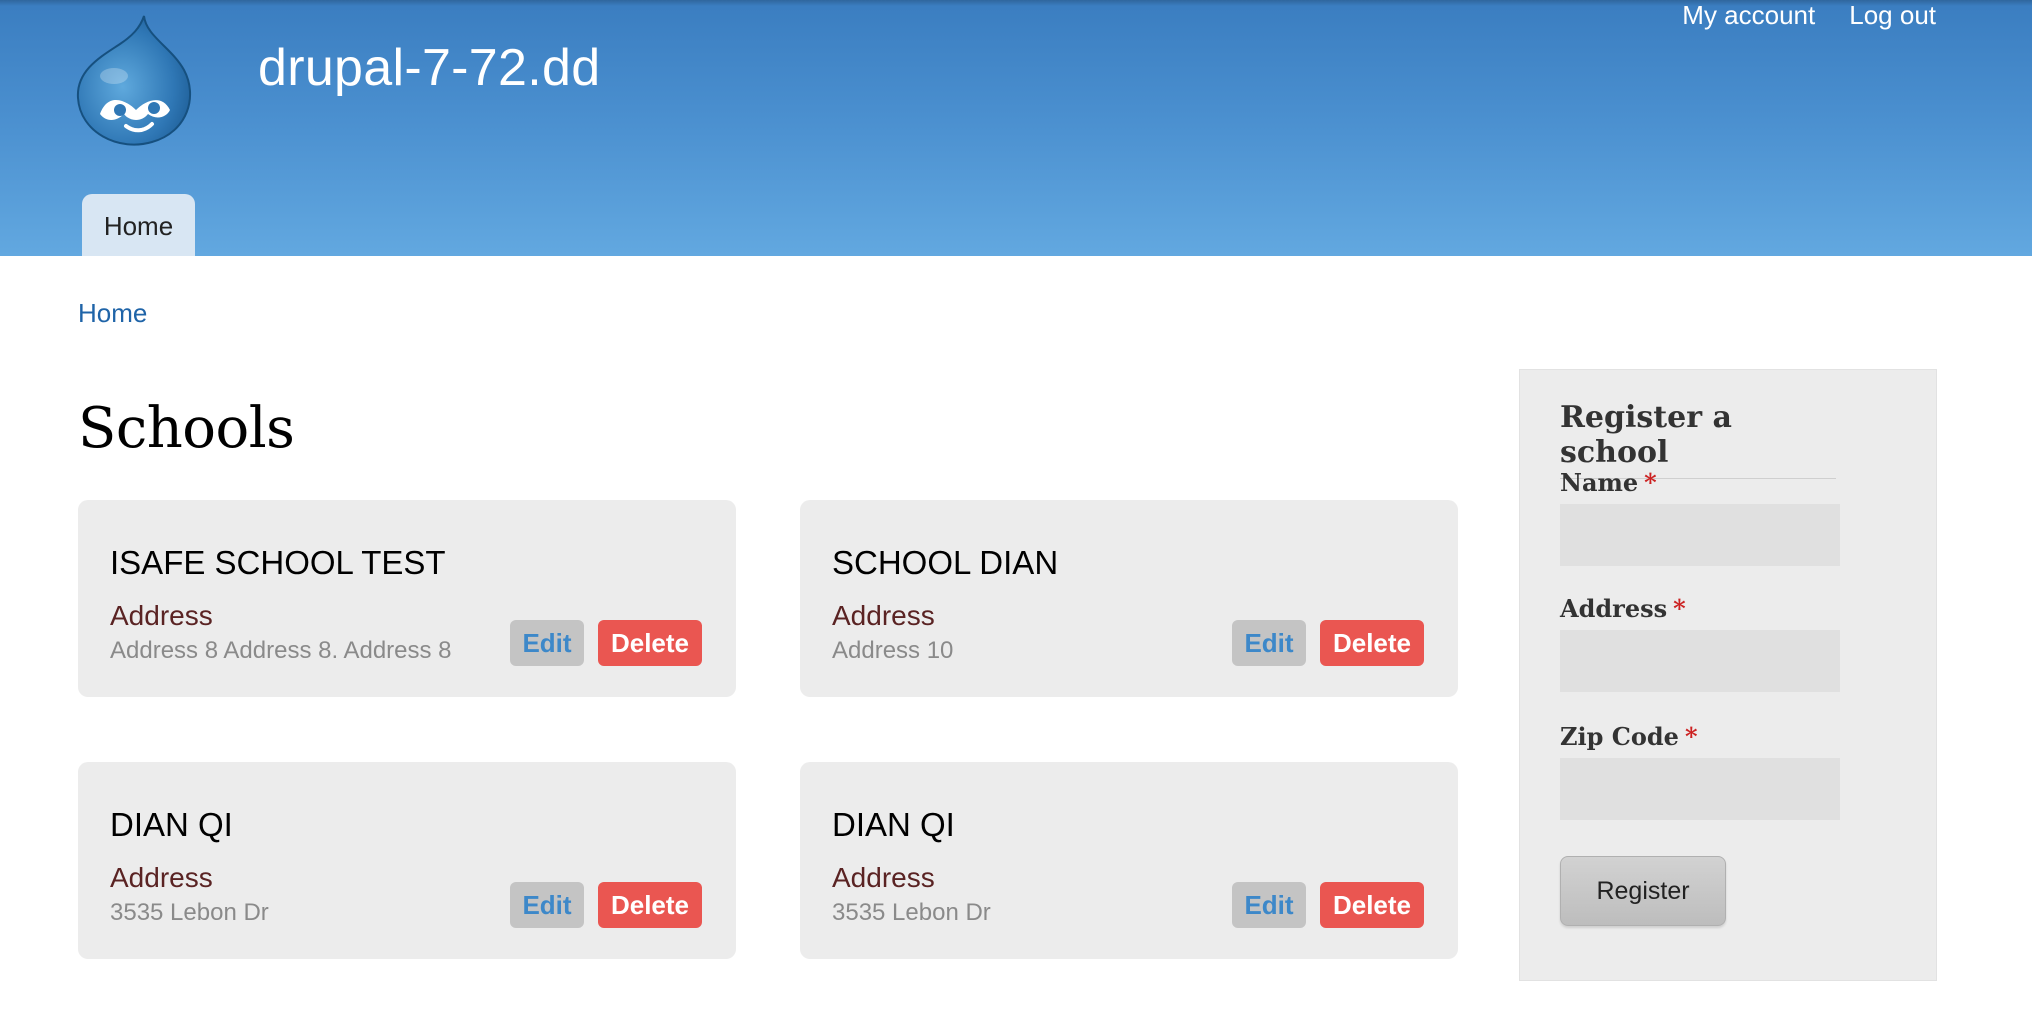 This screenshot has width=2032, height=1020. Describe the element at coordinates (1643, 891) in the screenshot. I see `register-button: Register` at that location.